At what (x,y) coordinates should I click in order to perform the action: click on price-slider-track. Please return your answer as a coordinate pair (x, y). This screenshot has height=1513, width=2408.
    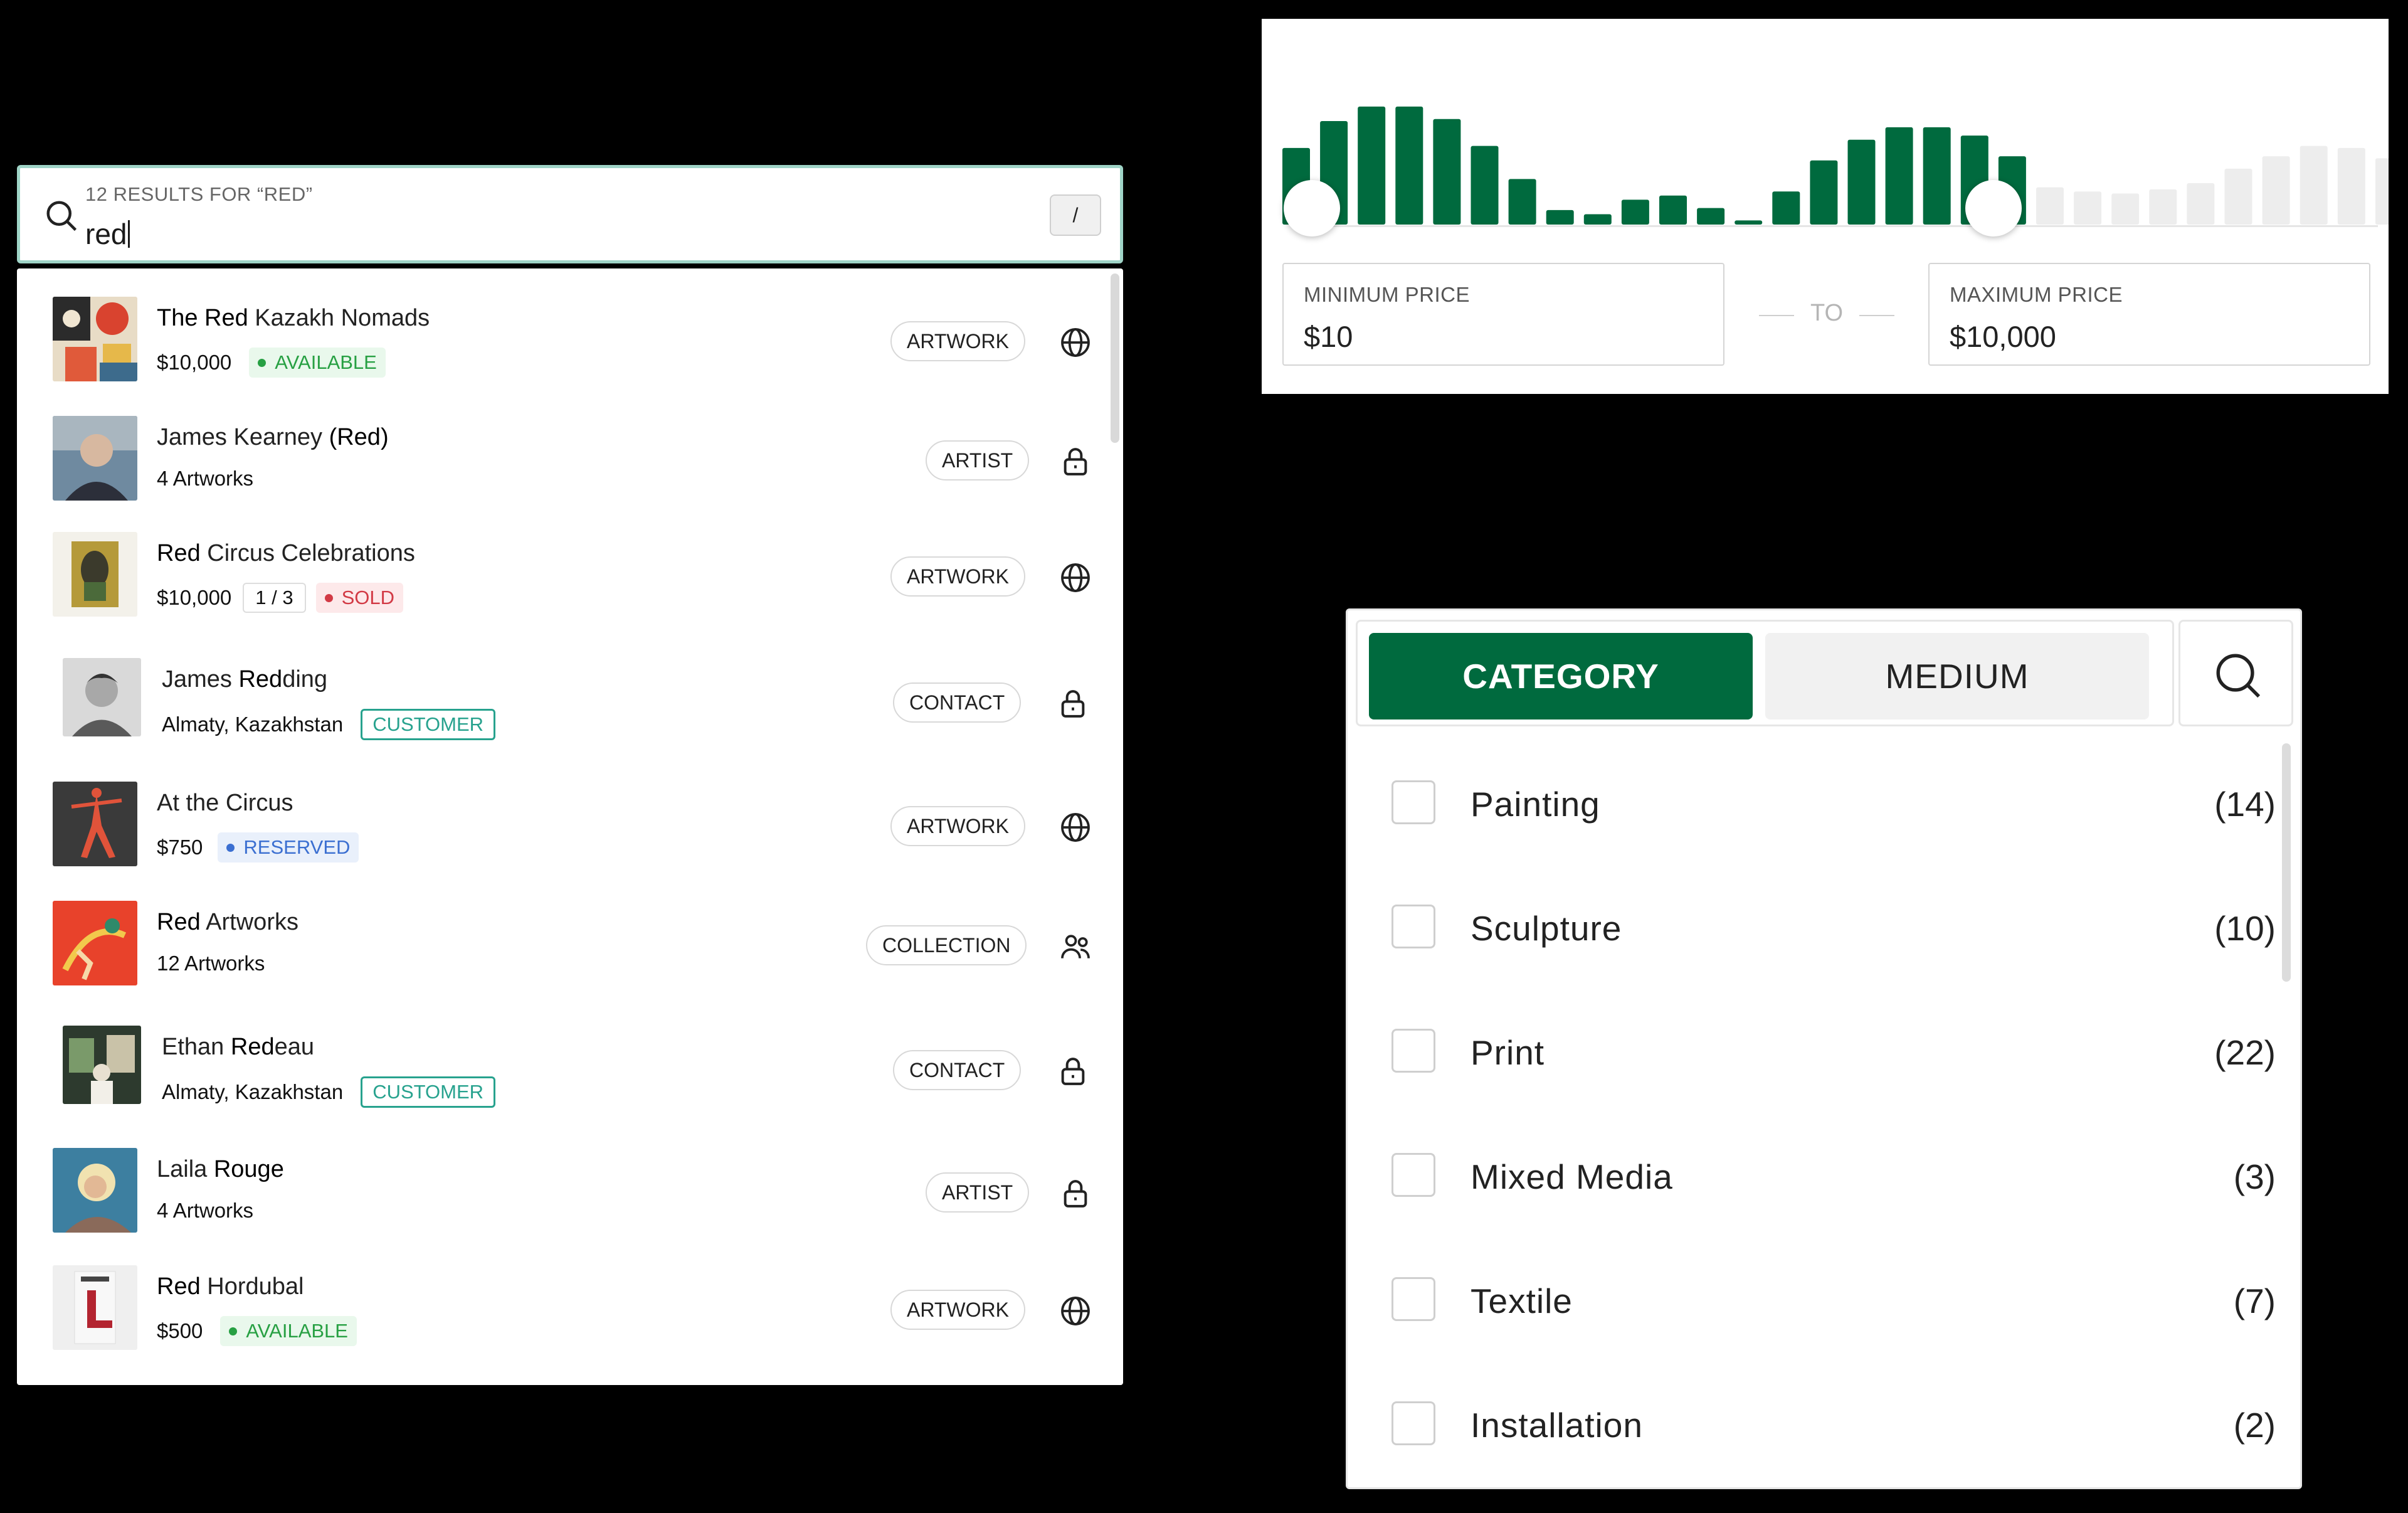
    Looking at the image, I should click on (1845, 226).